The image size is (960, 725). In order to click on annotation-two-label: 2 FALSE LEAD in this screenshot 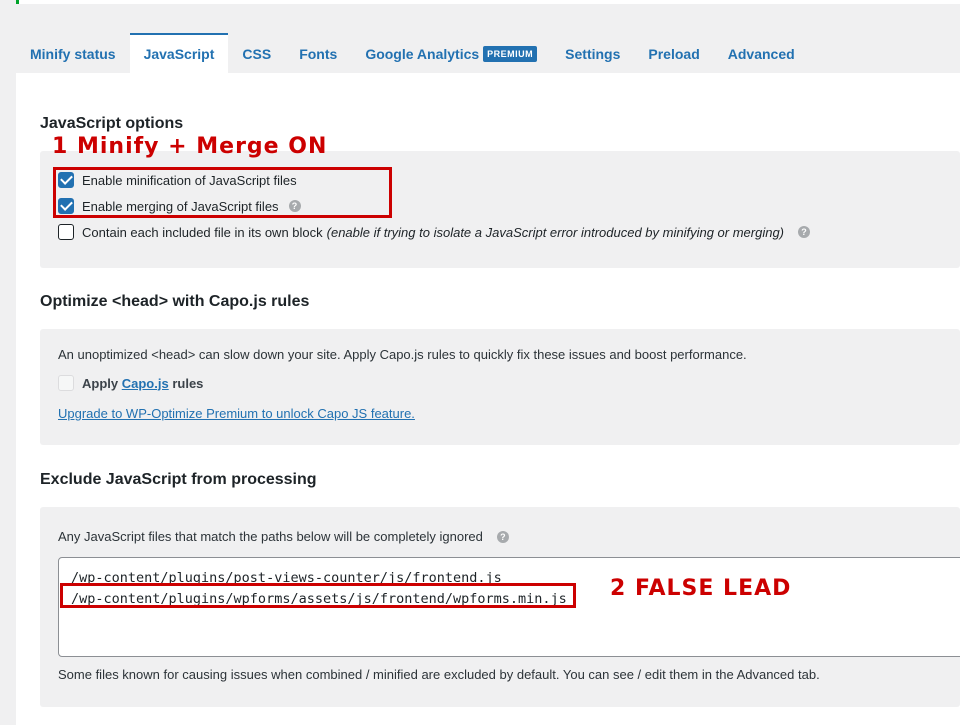, I will do `click(701, 588)`.